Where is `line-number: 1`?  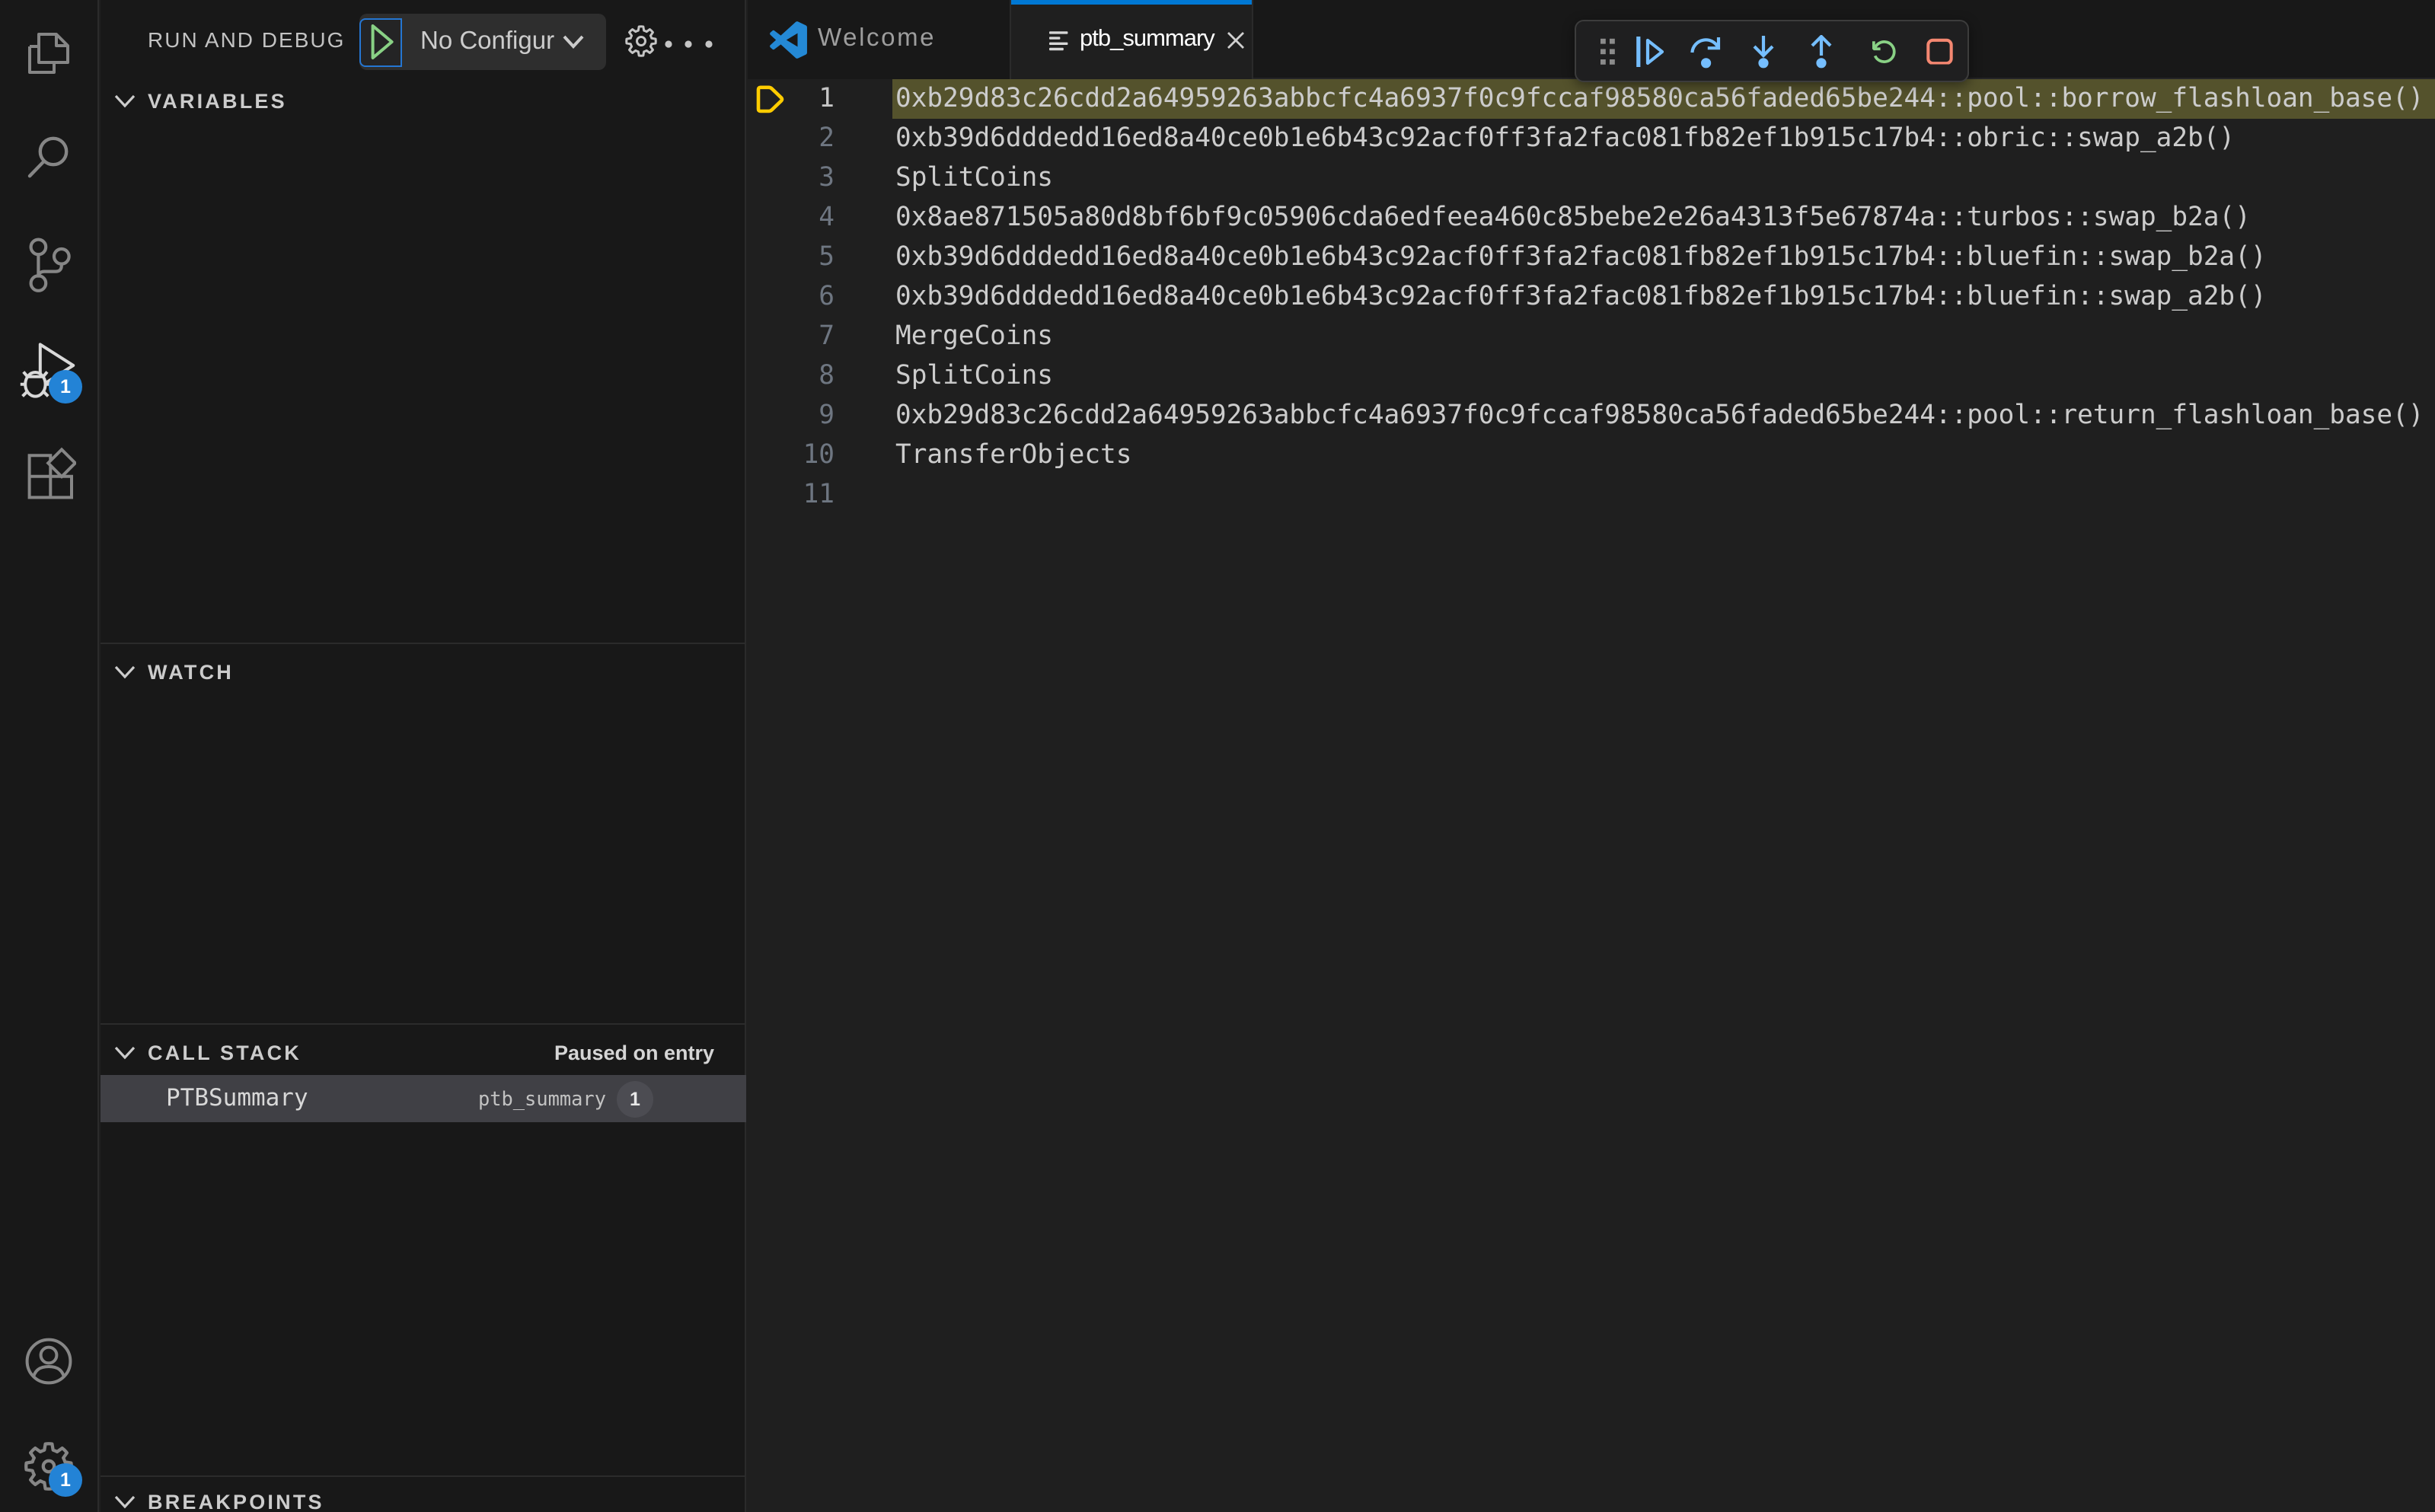
line-number: 1 is located at coordinates (827, 99).